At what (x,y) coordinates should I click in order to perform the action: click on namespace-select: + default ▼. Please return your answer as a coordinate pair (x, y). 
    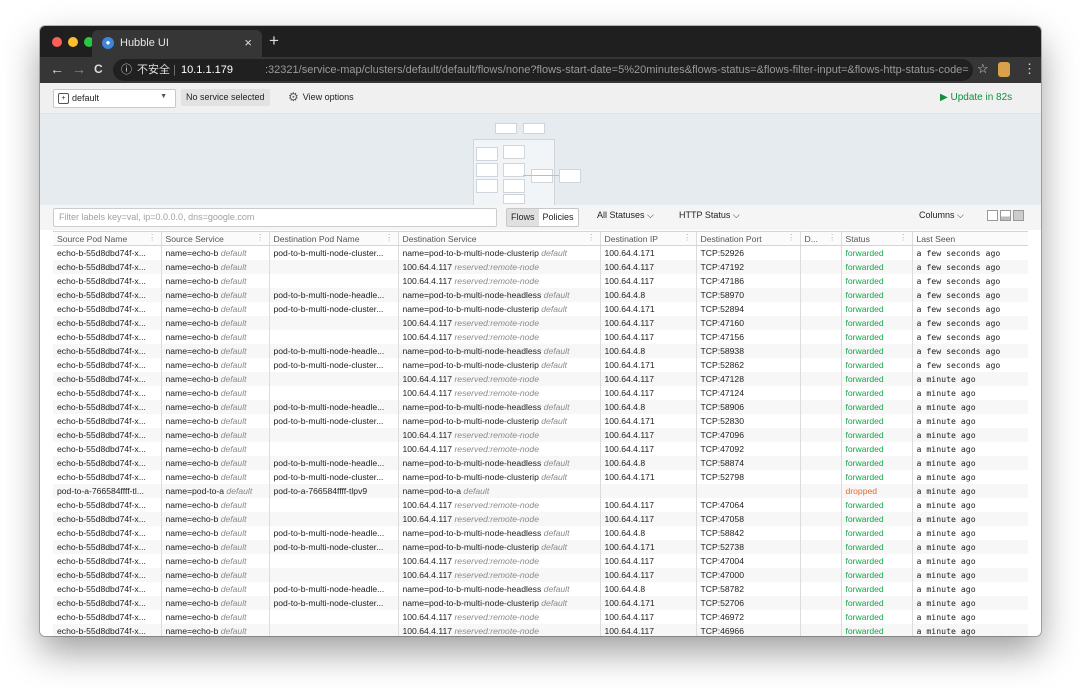
    Looking at the image, I should click on (114, 98).